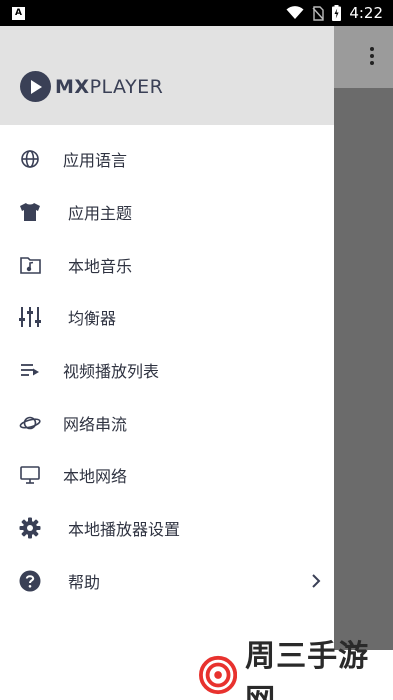  I want to click on logo-text: MXPLAYER, so click(109, 86).